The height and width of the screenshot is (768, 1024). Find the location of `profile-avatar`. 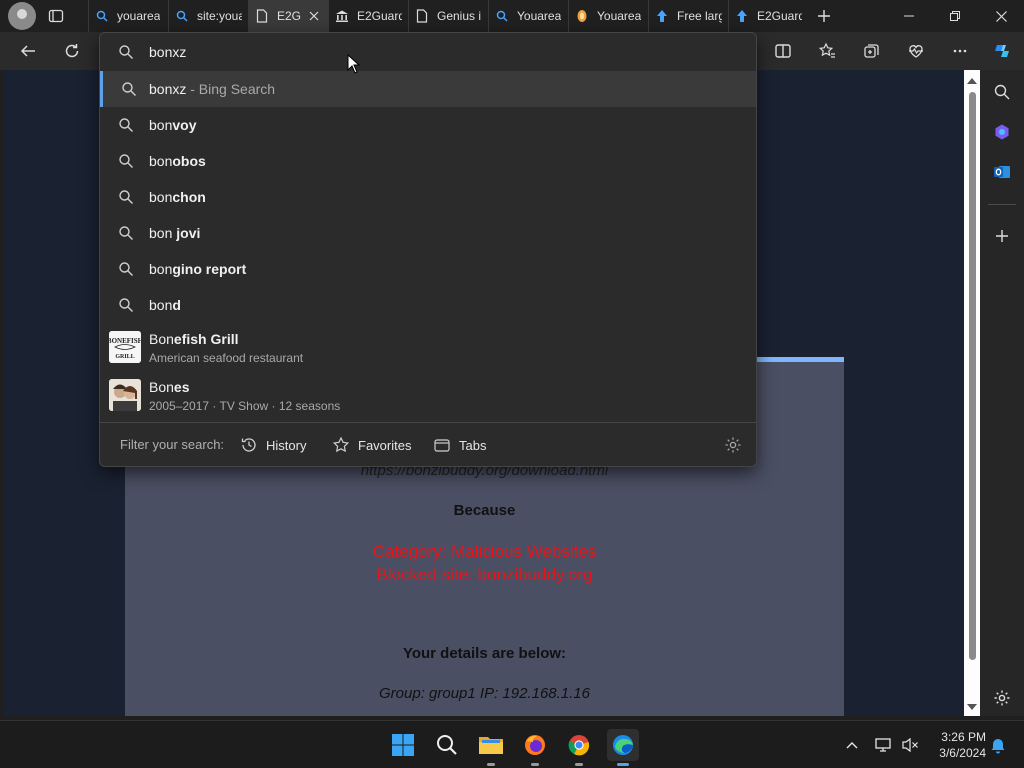

profile-avatar is located at coordinates (22, 16).